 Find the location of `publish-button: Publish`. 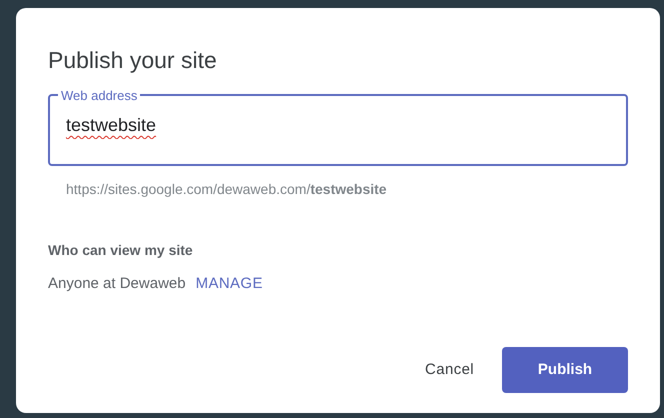

publish-button: Publish is located at coordinates (565, 370).